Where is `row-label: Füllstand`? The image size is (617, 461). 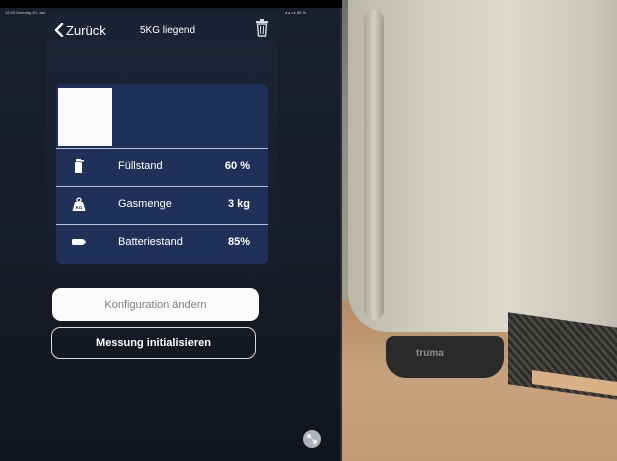
row-label: Füllstand is located at coordinates (140, 166).